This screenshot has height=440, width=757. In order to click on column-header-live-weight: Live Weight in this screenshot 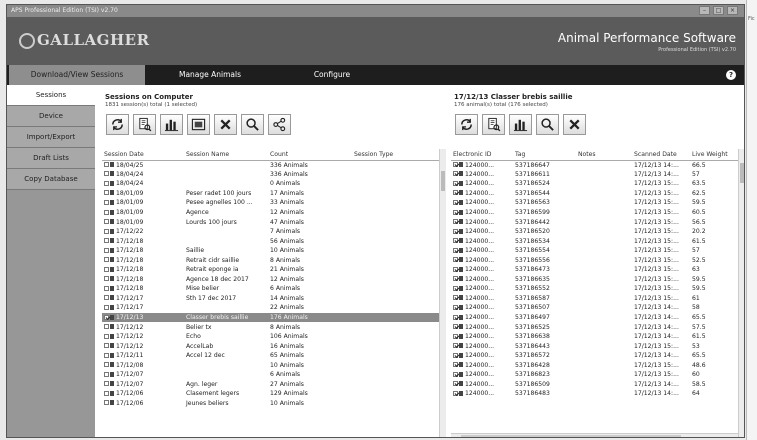, I will do `click(714, 155)`.